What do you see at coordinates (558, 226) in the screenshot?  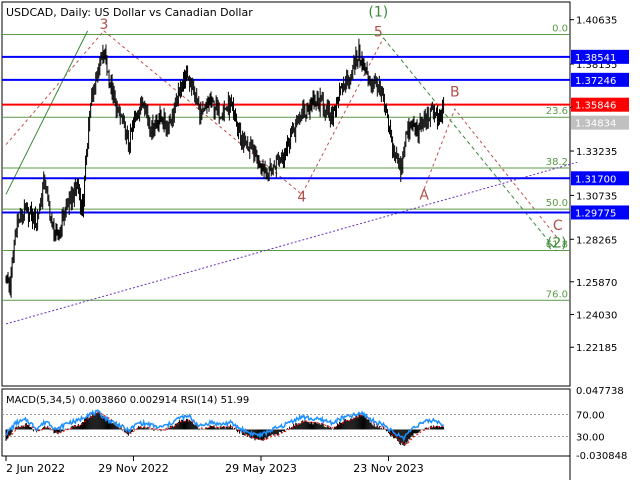 I see `wave-label: C` at bounding box center [558, 226].